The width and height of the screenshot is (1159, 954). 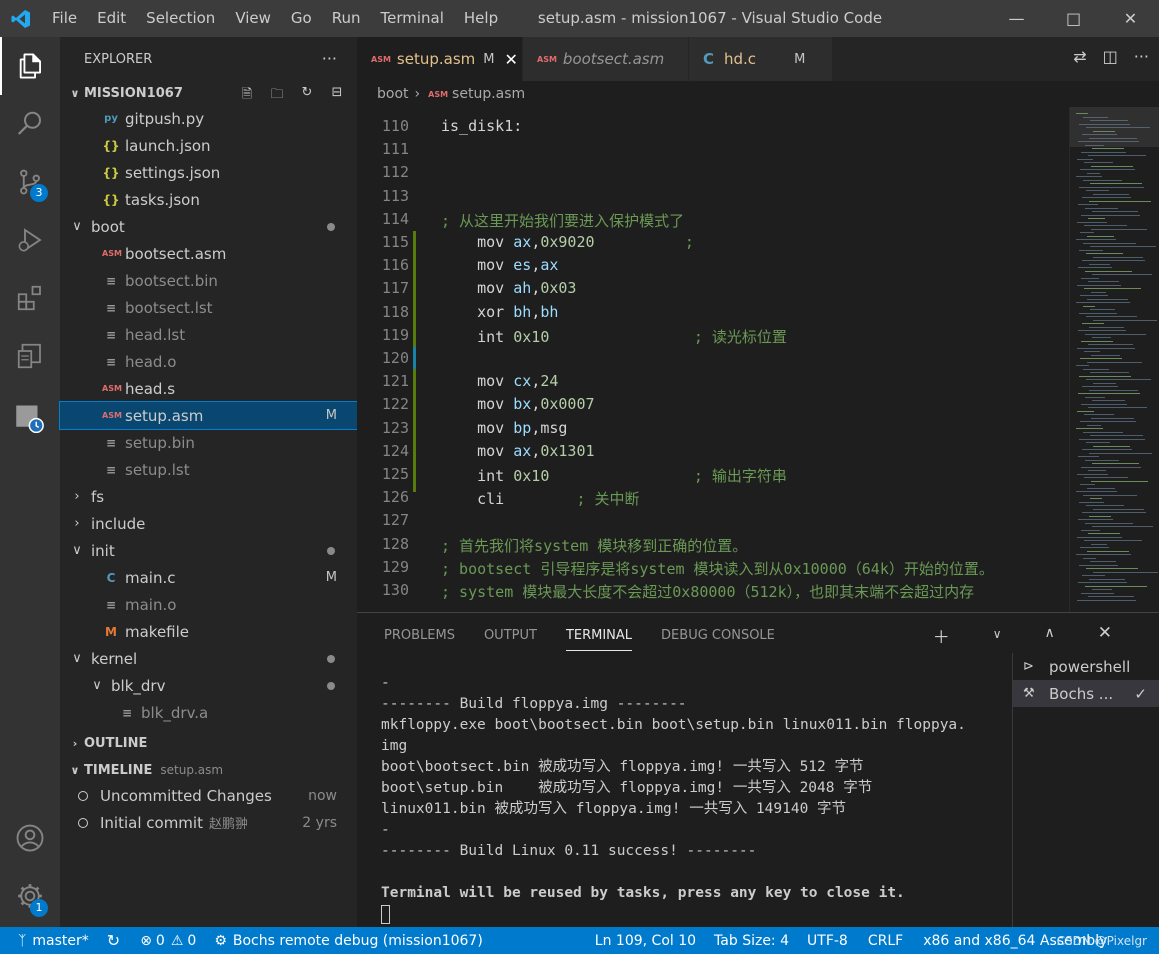 What do you see at coordinates (208, 685) in the screenshot?
I see `tree-item-blk-drv: ∨ blk_drv` at bounding box center [208, 685].